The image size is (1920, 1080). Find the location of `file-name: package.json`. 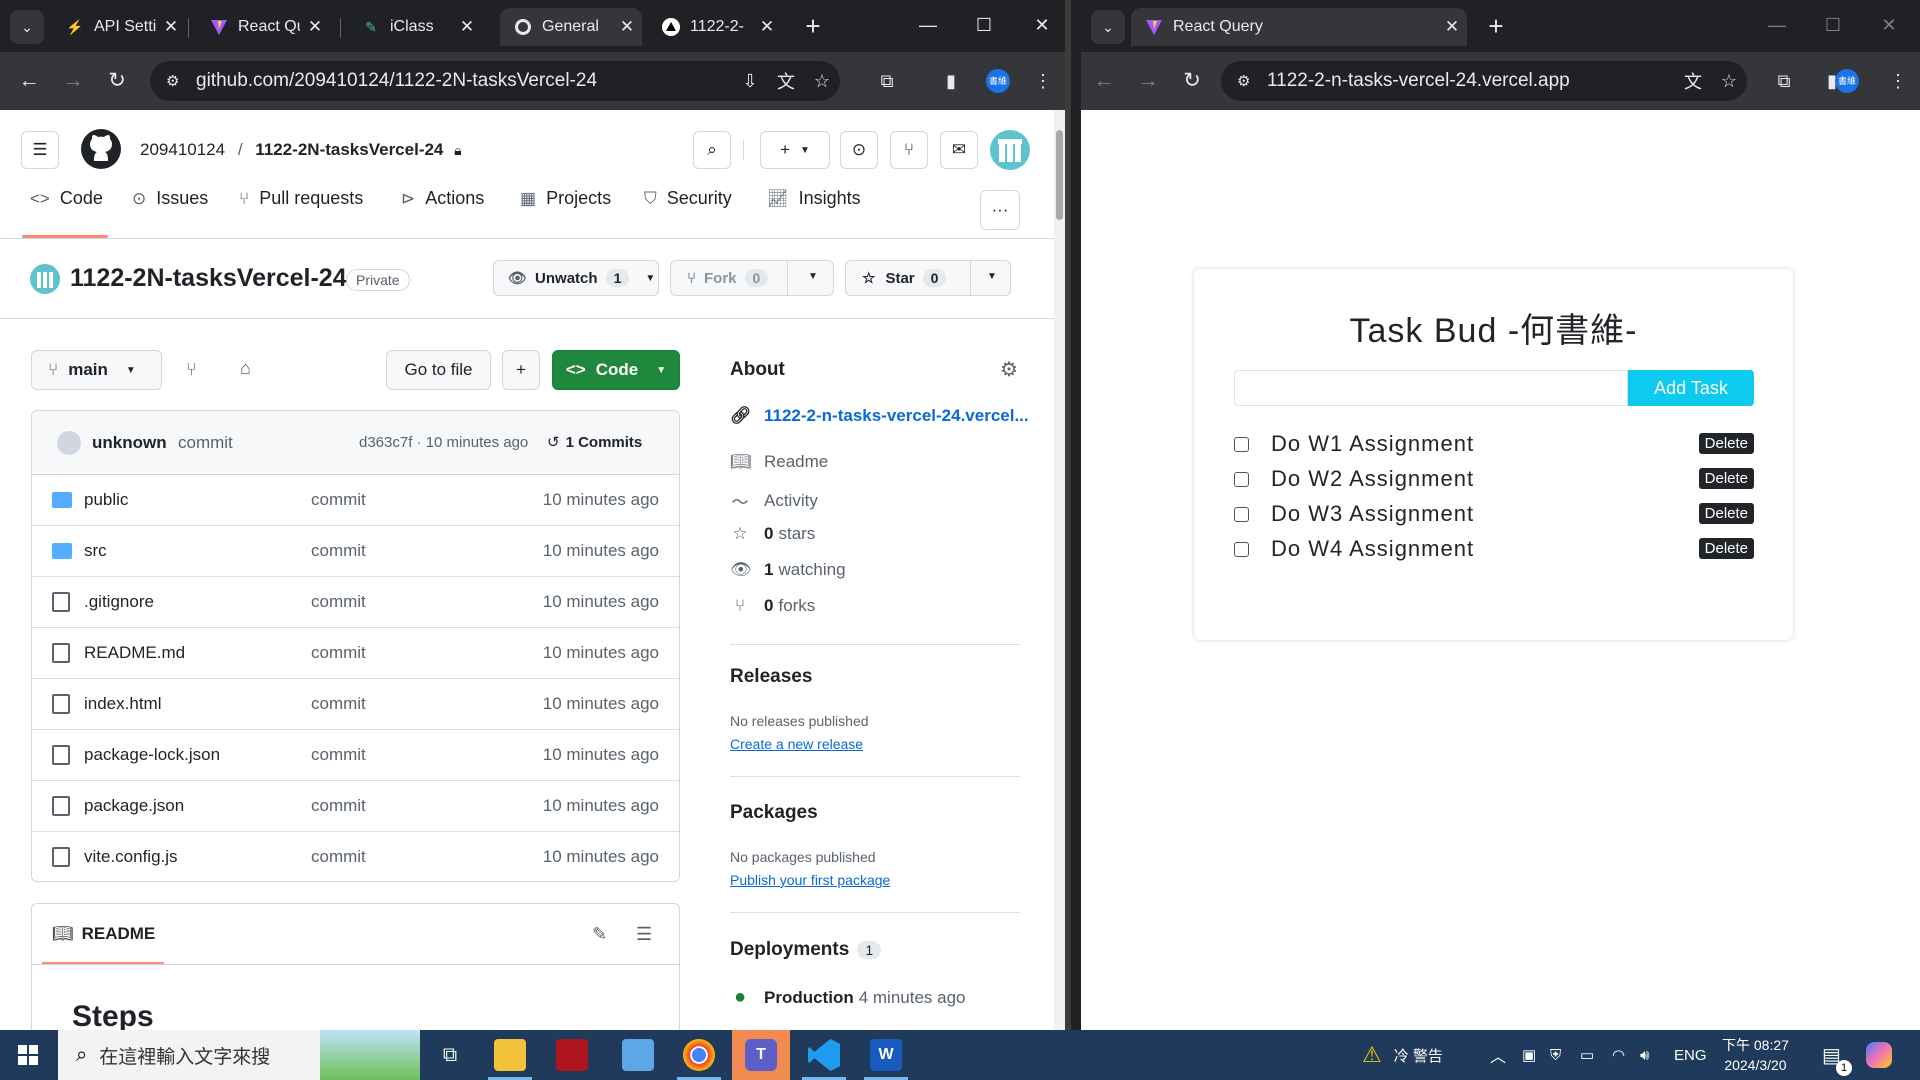

file-name: package.json is located at coordinates (134, 806).